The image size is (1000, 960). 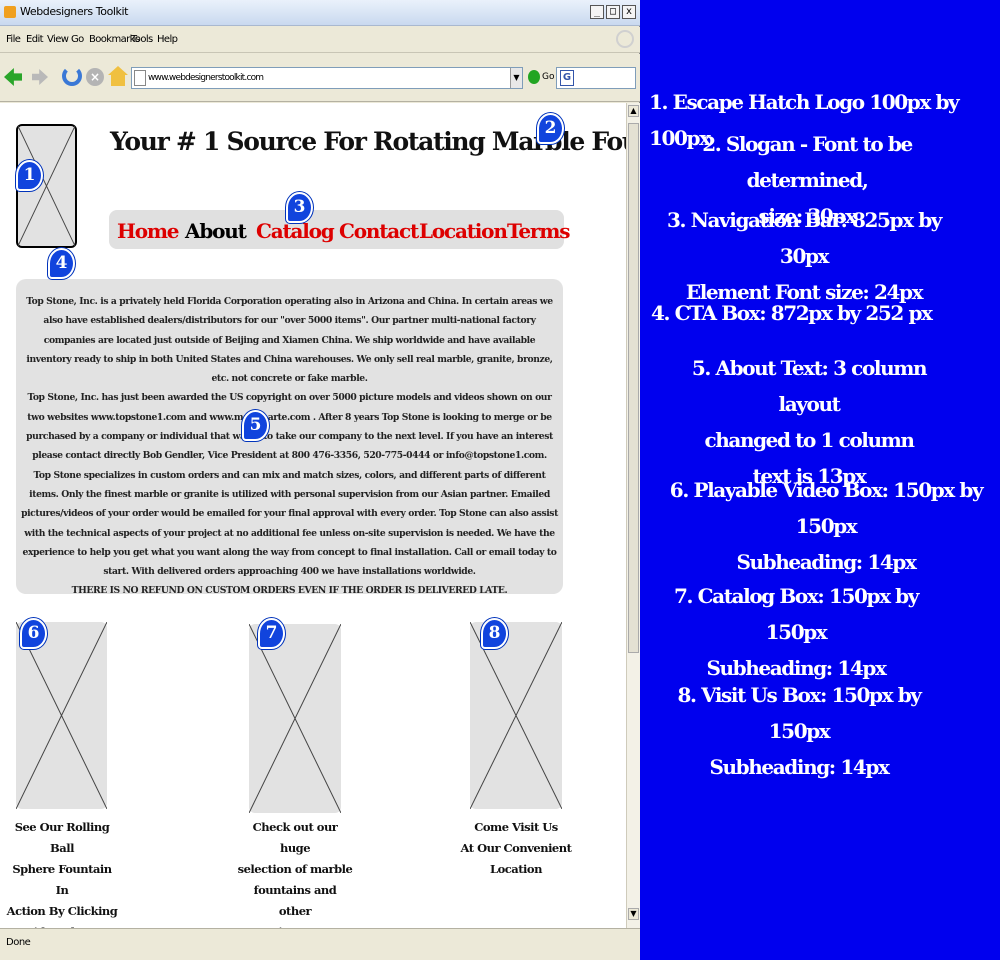 I want to click on menu-view: View, so click(x=58, y=39).